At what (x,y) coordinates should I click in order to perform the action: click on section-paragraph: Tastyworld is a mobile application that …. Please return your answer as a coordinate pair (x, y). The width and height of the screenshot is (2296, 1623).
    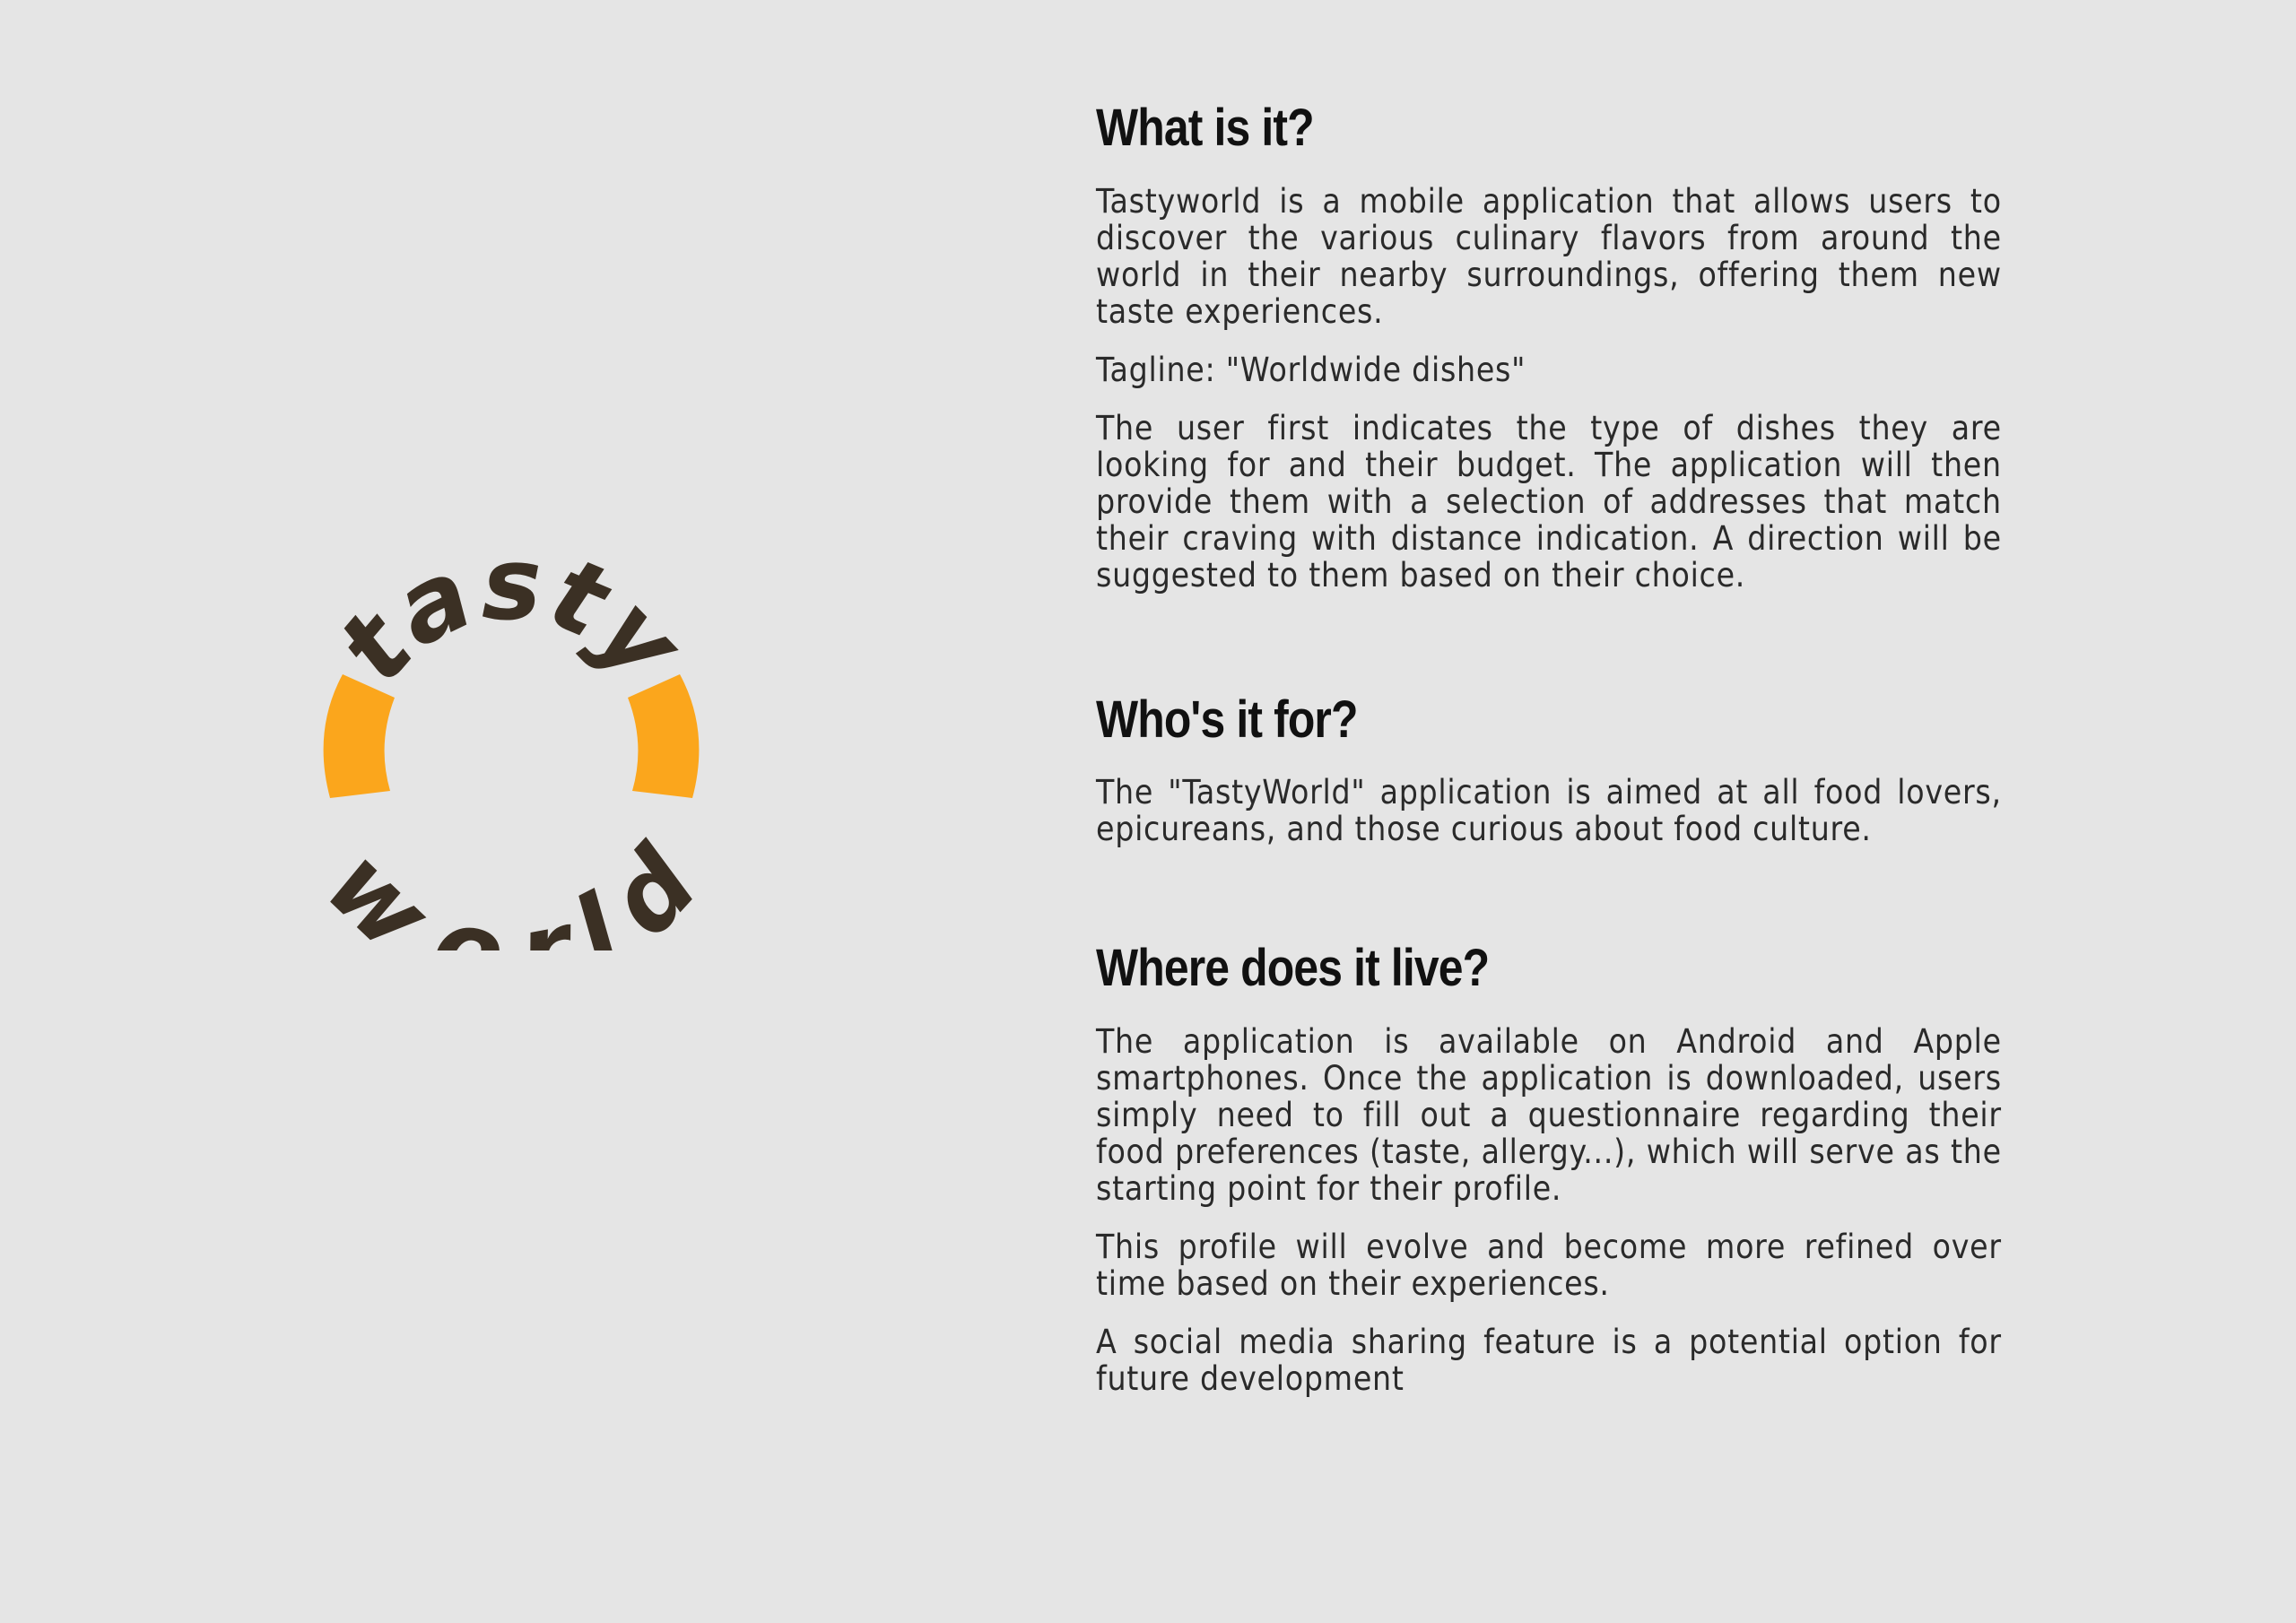
    Looking at the image, I should click on (1549, 256).